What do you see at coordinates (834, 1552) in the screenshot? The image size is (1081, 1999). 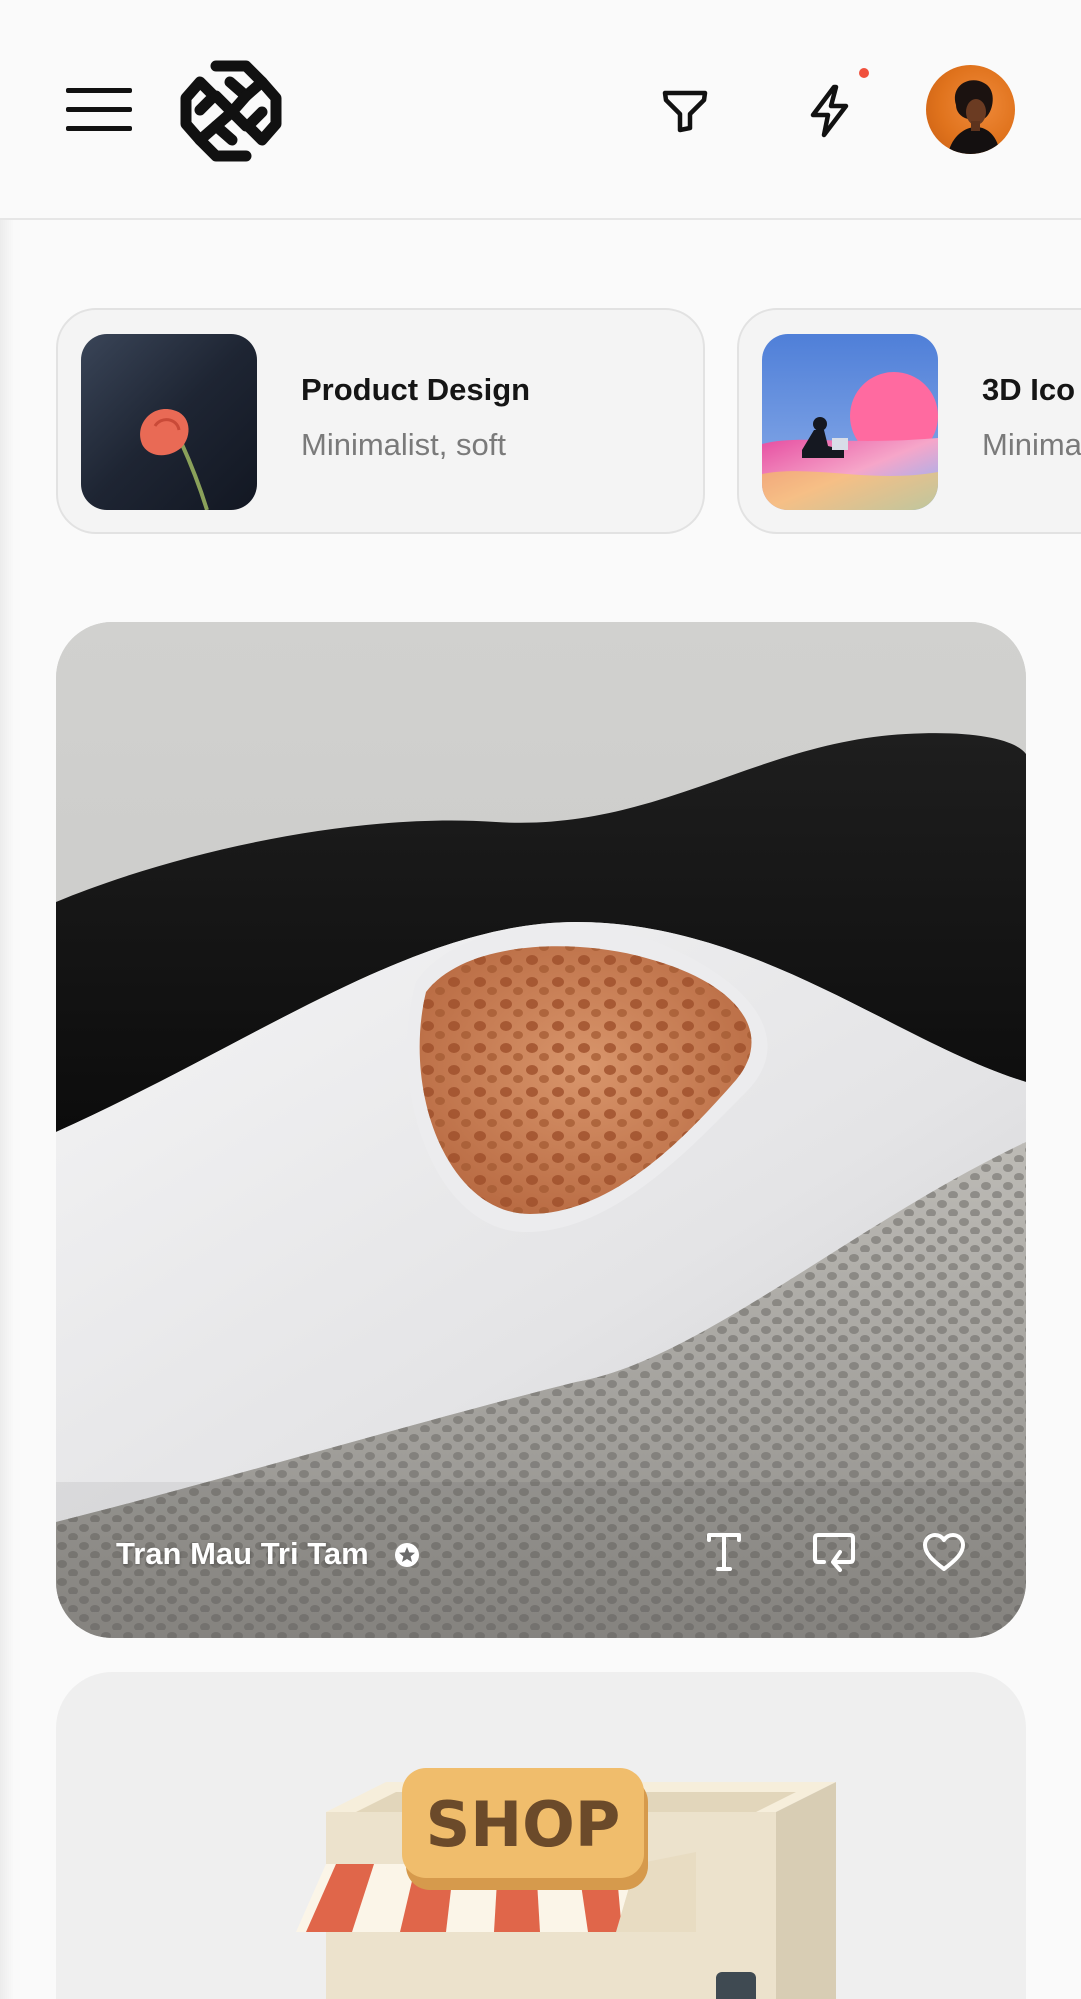 I see `remix-icon` at bounding box center [834, 1552].